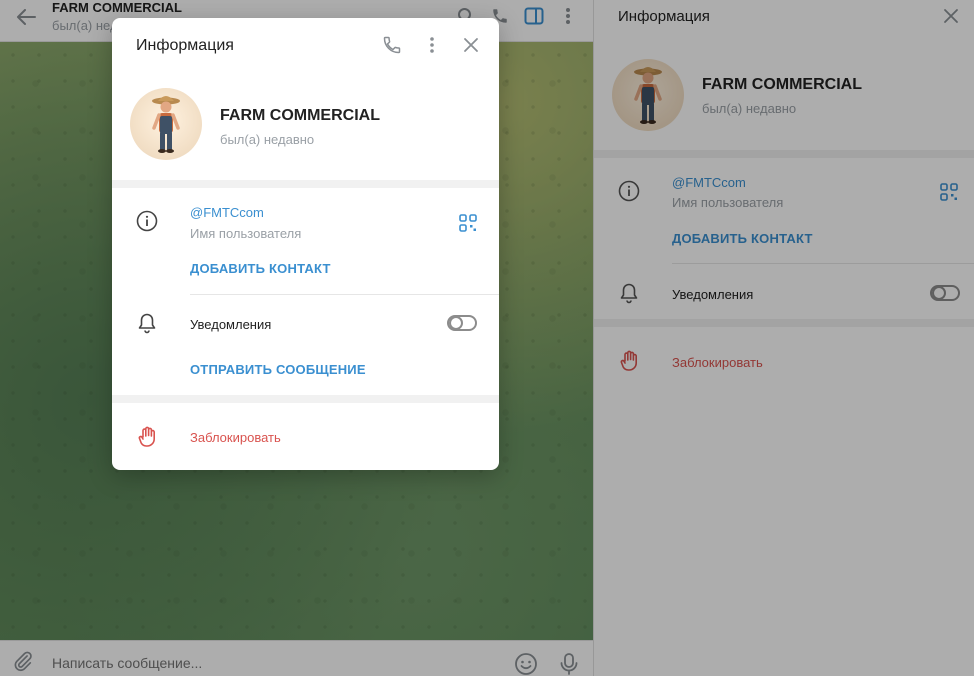 This screenshot has width=974, height=676. I want to click on bell-icon, so click(147, 323).